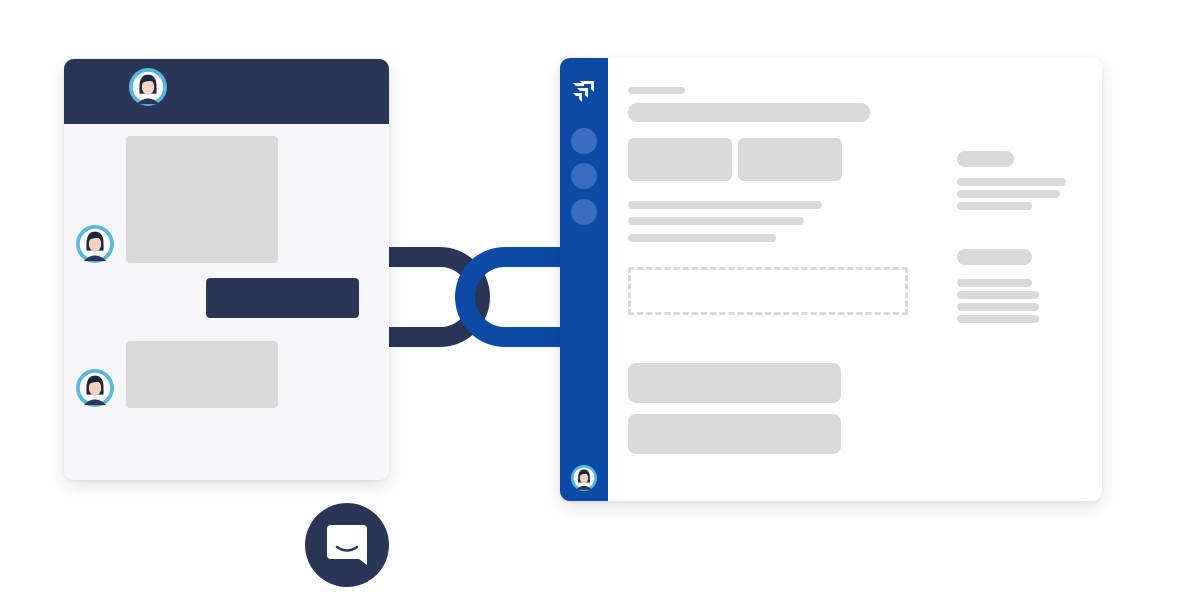  I want to click on chat-reply-bubble, so click(282, 298).